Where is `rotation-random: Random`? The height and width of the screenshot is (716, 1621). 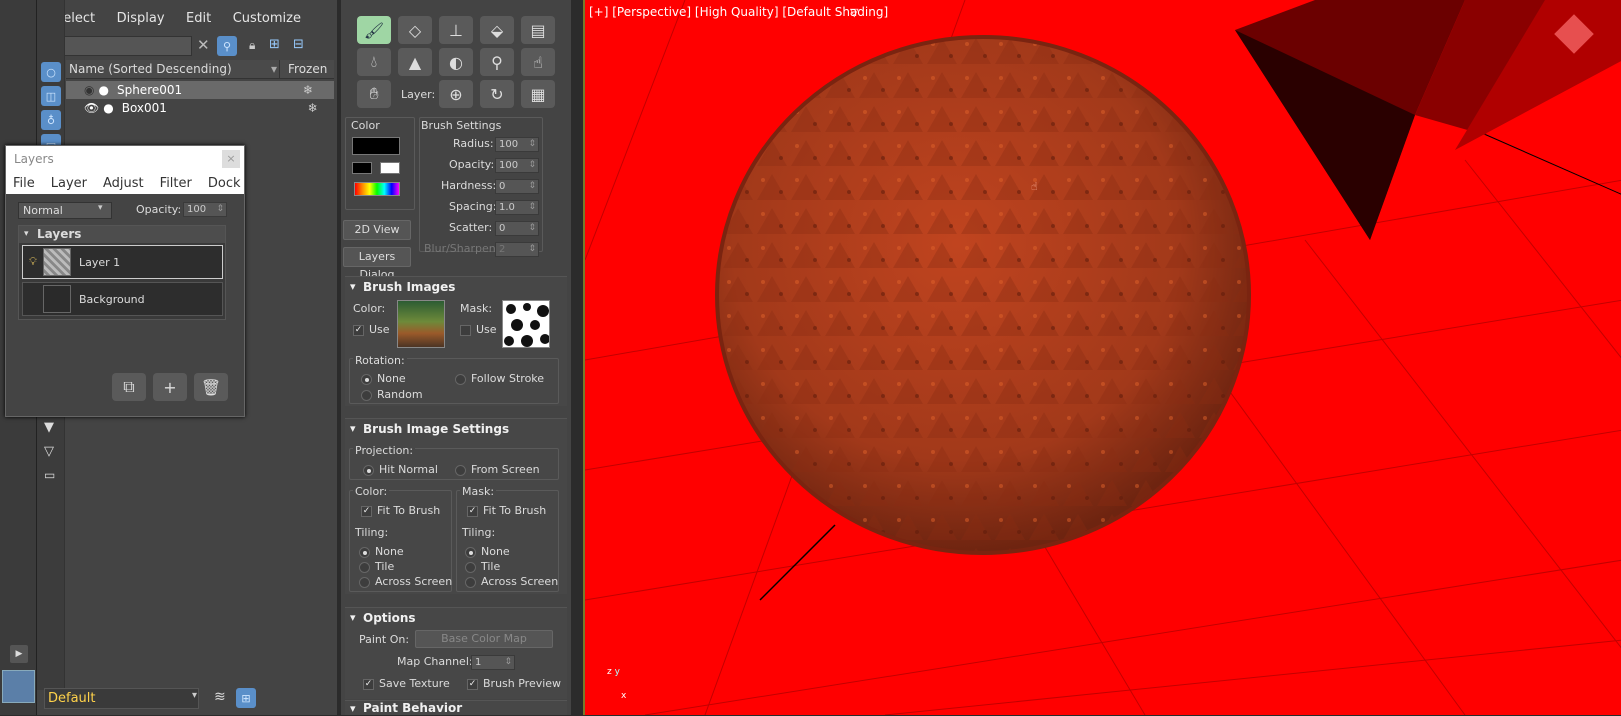 rotation-random: Random is located at coordinates (392, 394).